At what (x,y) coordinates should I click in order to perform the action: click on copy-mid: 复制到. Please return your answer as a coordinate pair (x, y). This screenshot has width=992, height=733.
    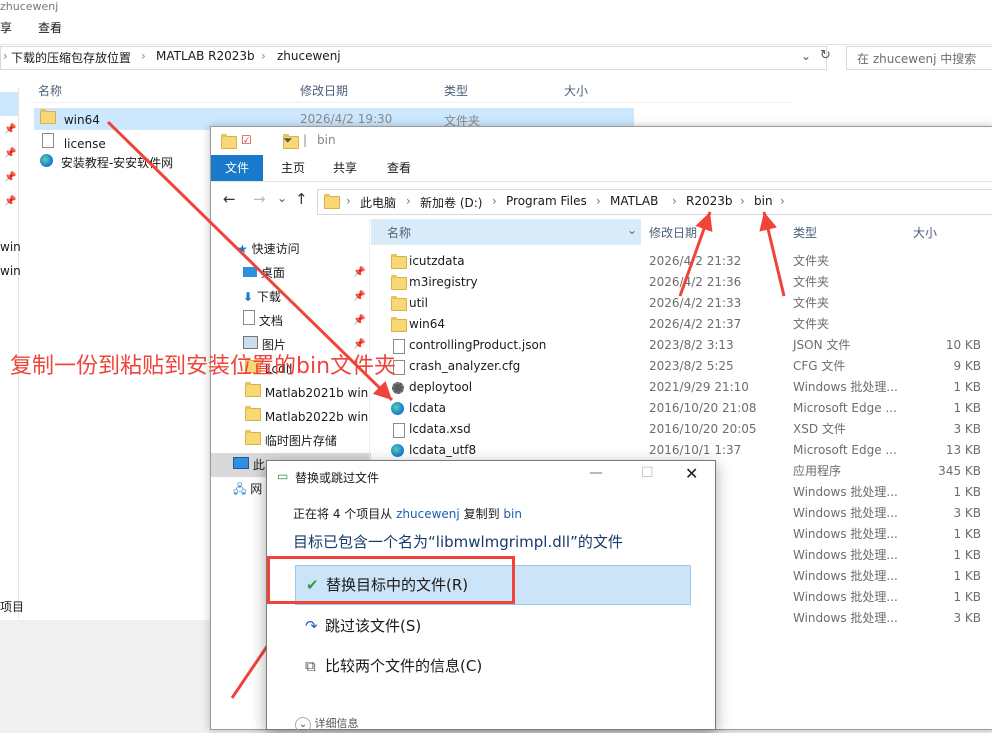
    Looking at the image, I should click on (481, 514).